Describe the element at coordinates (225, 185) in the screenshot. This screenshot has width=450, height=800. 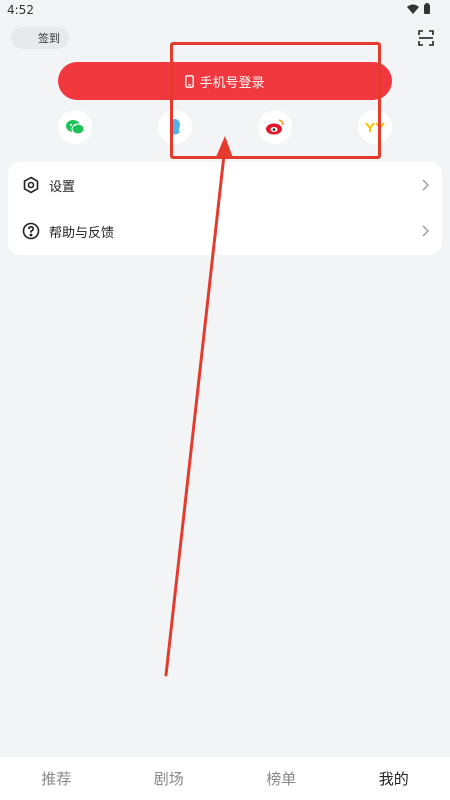
I see `menu-item-settings: 设置` at that location.